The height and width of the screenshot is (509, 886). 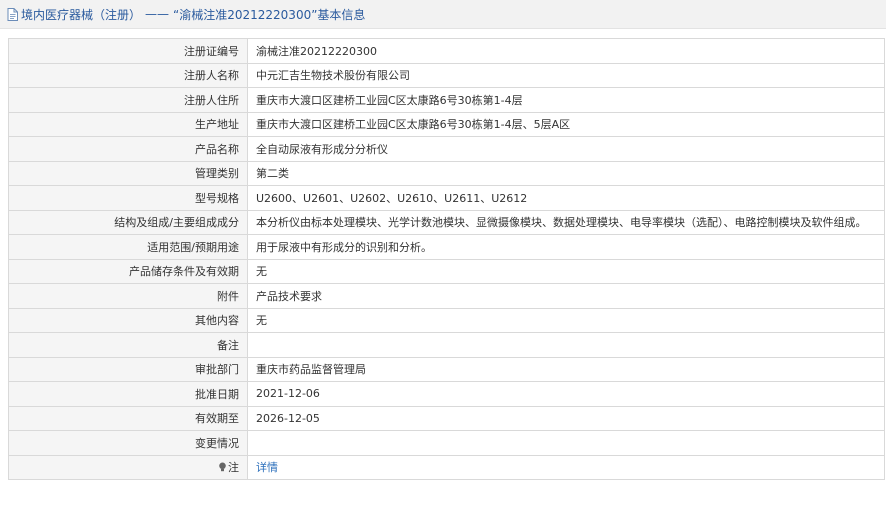 What do you see at coordinates (128, 296) in the screenshot?
I see `row-label: 附件` at bounding box center [128, 296].